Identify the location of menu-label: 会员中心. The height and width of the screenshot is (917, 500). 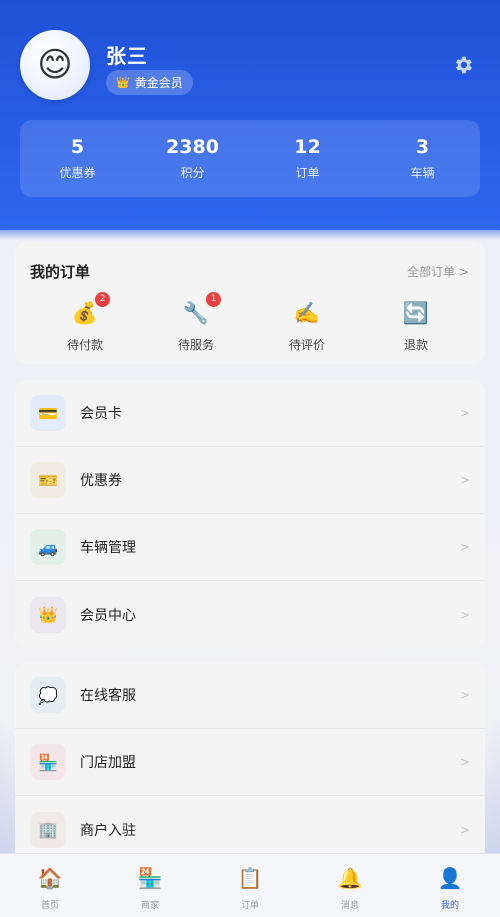
(108, 615).